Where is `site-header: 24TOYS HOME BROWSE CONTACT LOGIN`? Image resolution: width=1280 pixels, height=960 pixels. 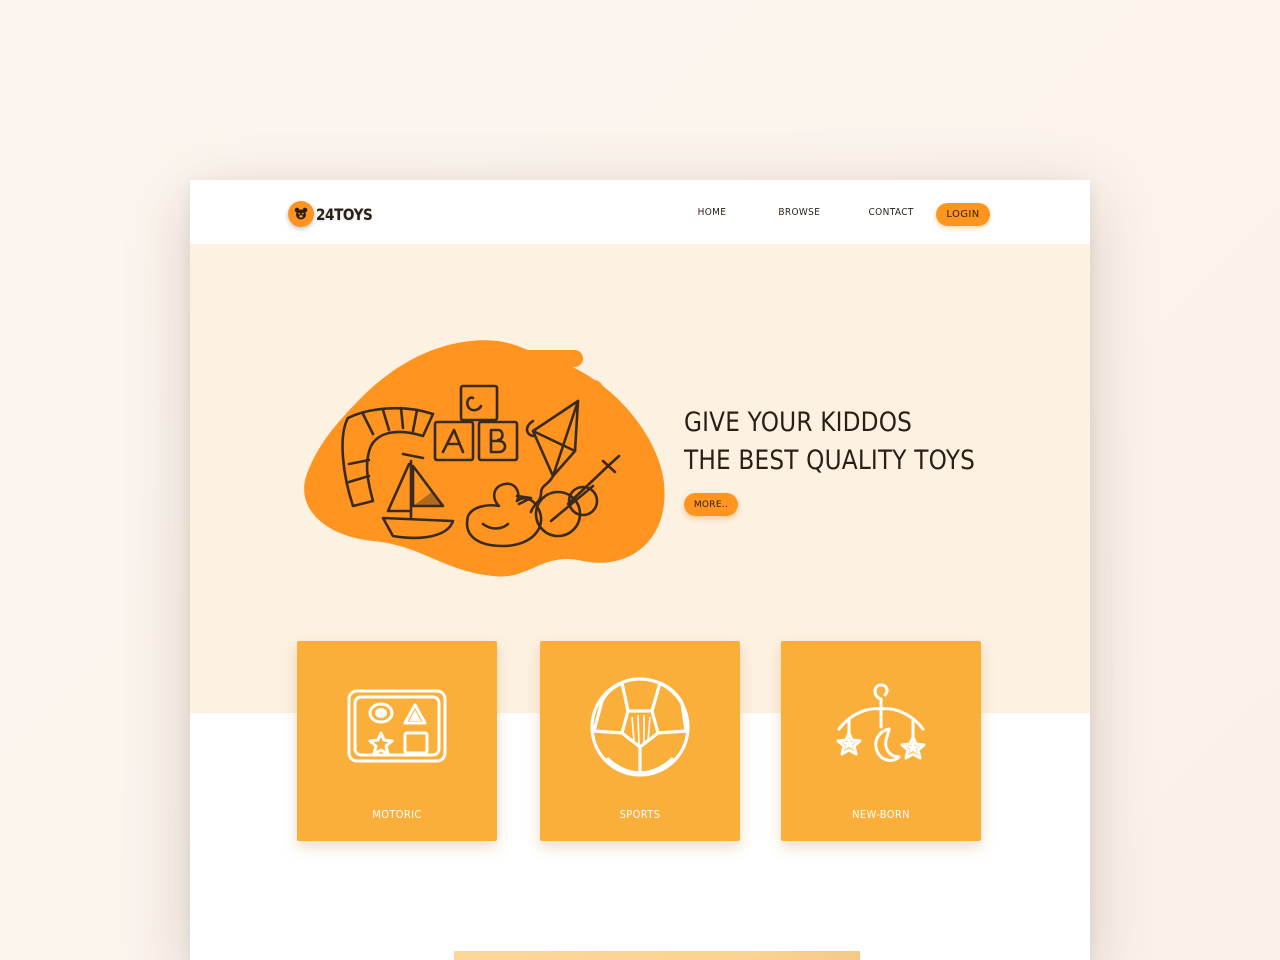 site-header: 24TOYS HOME BROWSE CONTACT LOGIN is located at coordinates (640, 212).